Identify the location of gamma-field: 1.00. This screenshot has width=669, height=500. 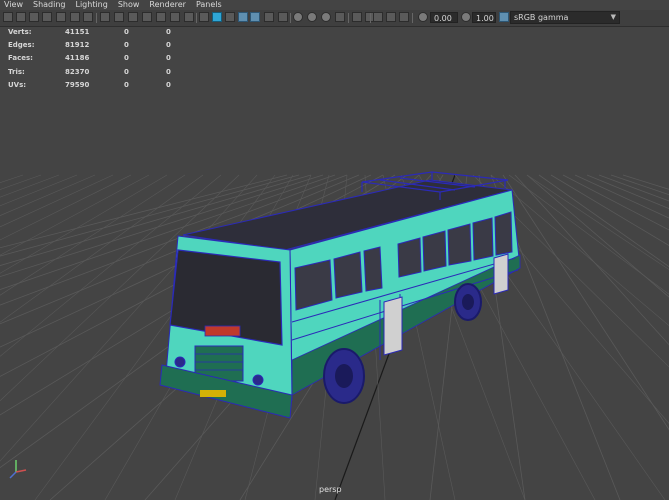
(484, 17).